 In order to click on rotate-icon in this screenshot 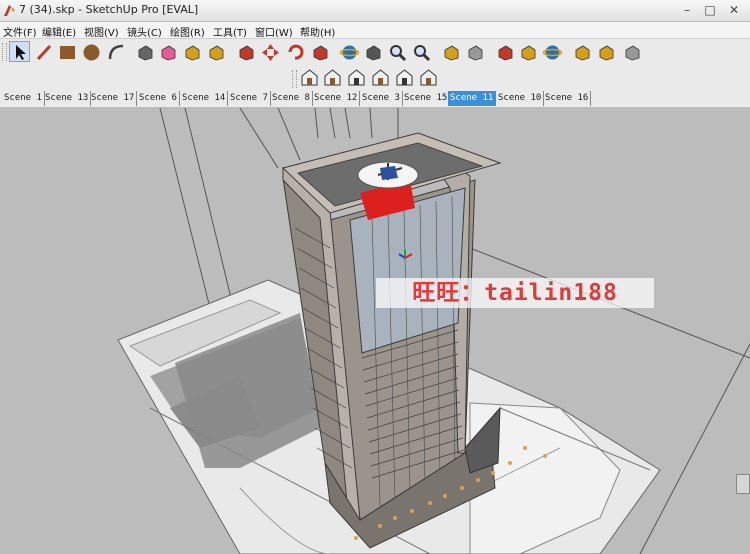, I will do `click(295, 52)`.